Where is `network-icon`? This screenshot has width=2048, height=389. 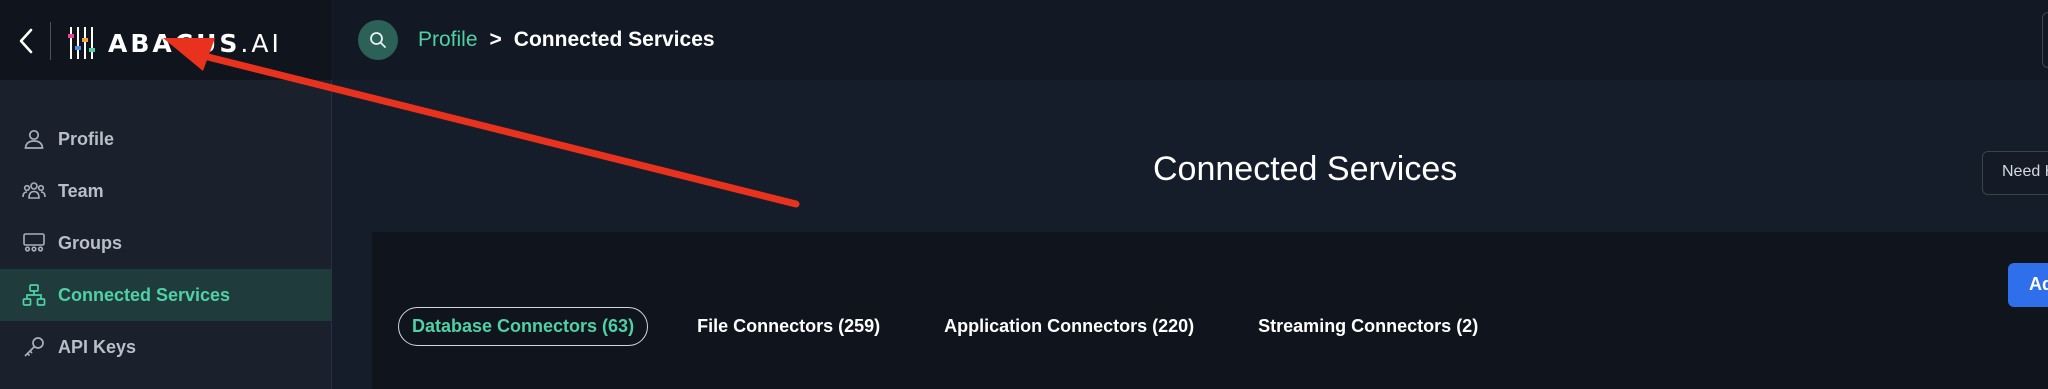 network-icon is located at coordinates (34, 295).